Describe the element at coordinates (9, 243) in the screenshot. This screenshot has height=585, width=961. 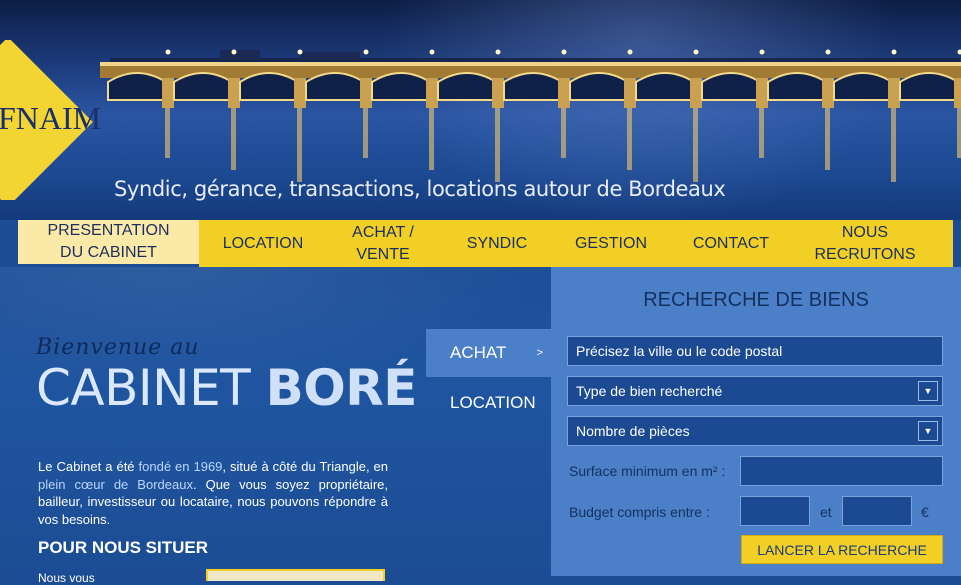
I see `nav-edge-left` at that location.